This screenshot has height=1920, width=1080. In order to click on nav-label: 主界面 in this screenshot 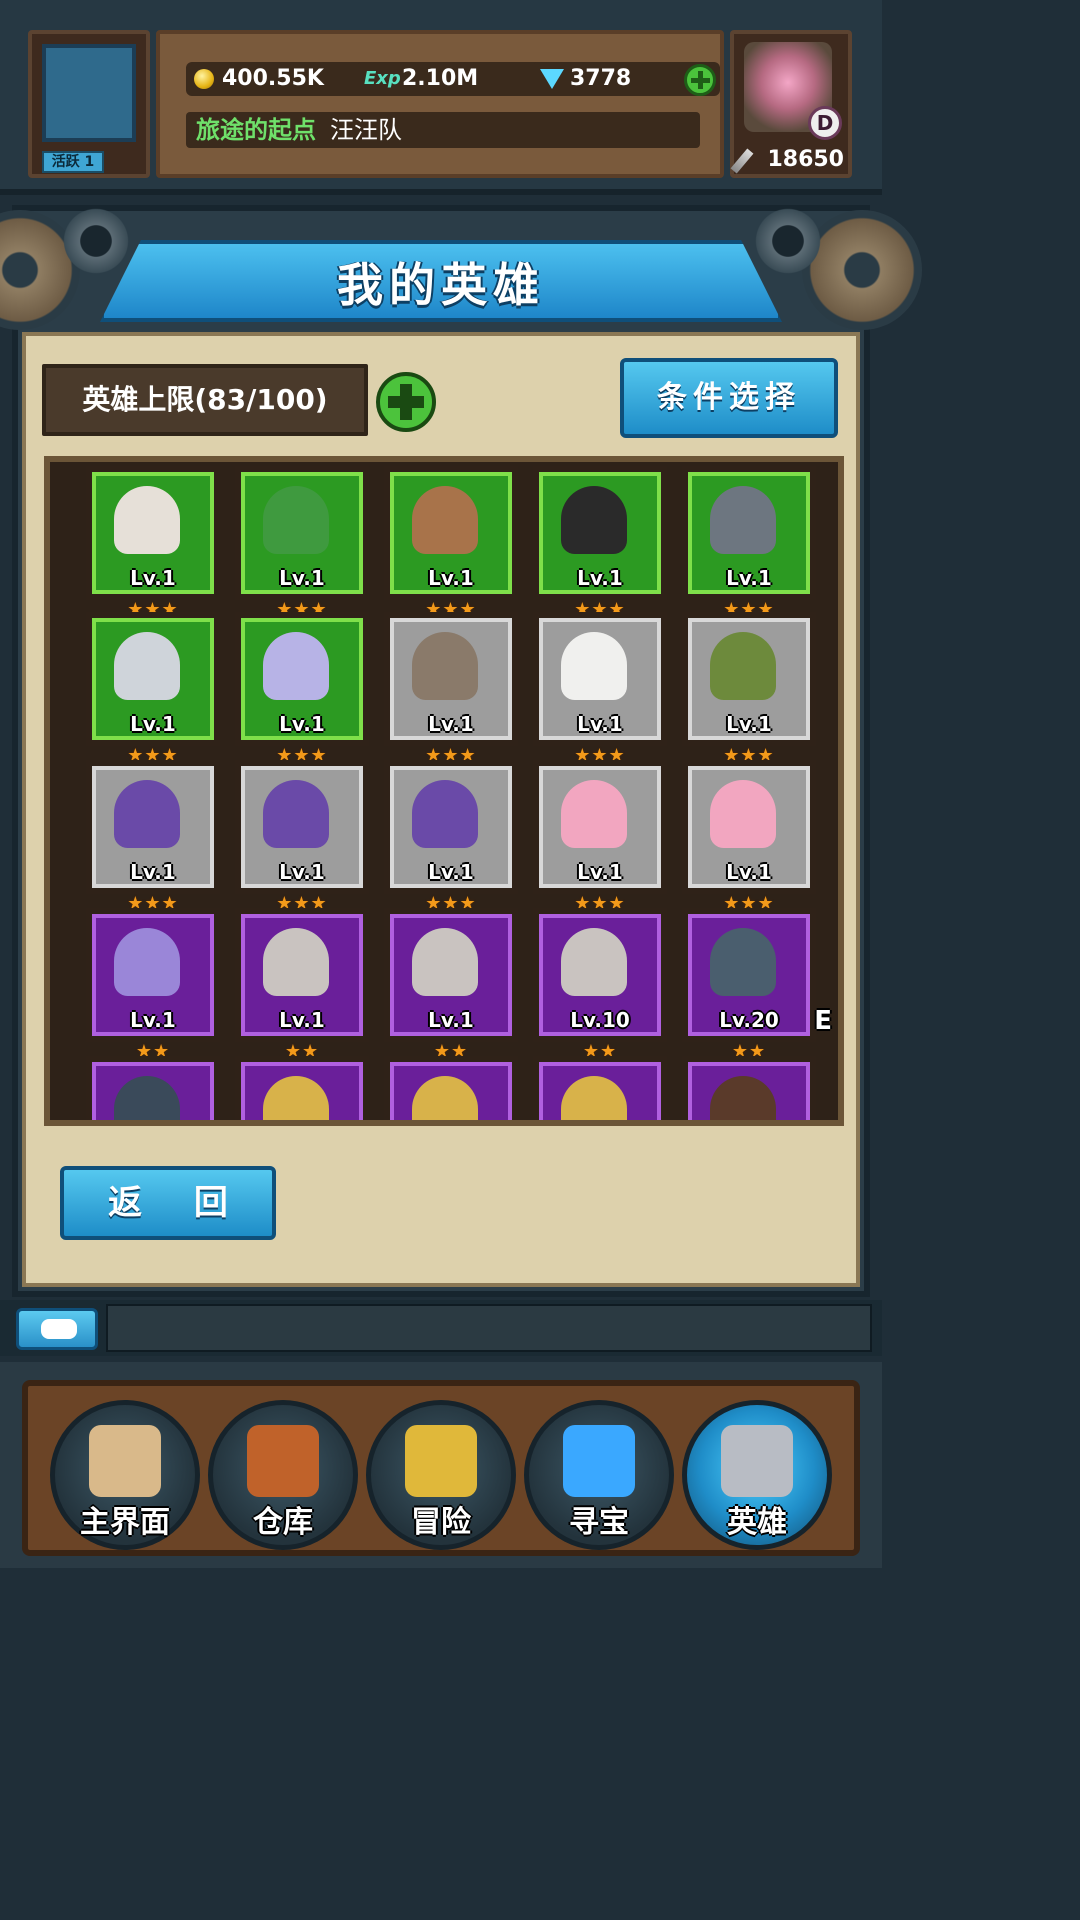, I will do `click(125, 1522)`.